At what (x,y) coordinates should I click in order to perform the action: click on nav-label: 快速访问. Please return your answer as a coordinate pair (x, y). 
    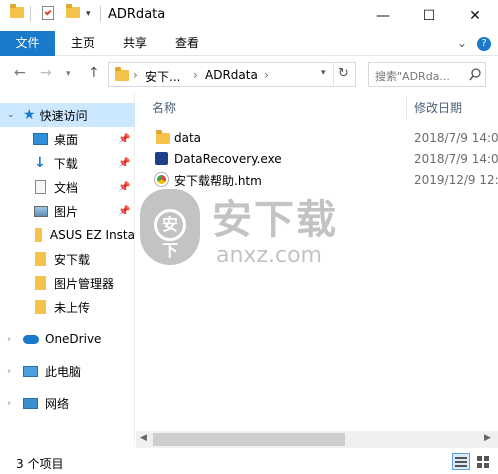
    Looking at the image, I should click on (63, 115).